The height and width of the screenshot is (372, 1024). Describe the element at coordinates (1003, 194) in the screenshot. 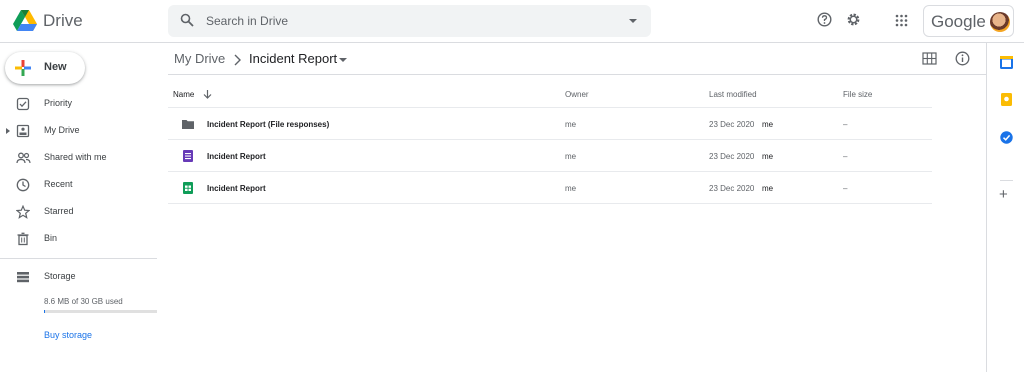

I see `add-addon-icon: +` at that location.